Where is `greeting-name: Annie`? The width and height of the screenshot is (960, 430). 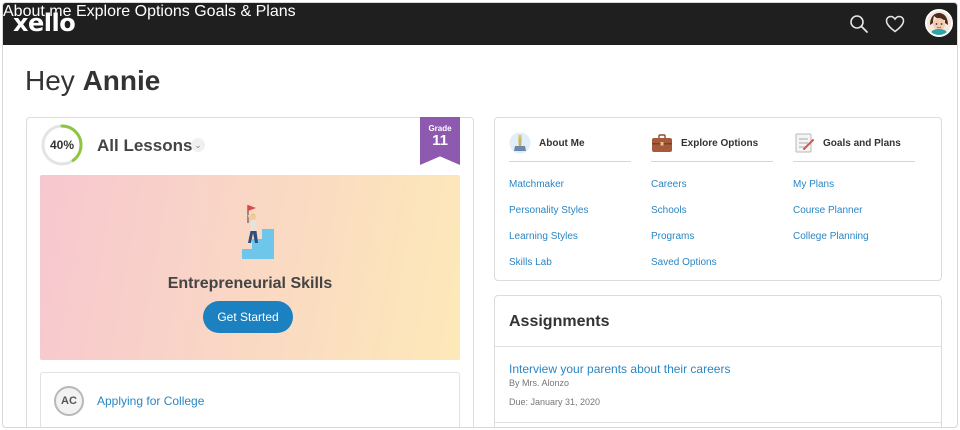
greeting-name: Annie is located at coordinates (121, 80).